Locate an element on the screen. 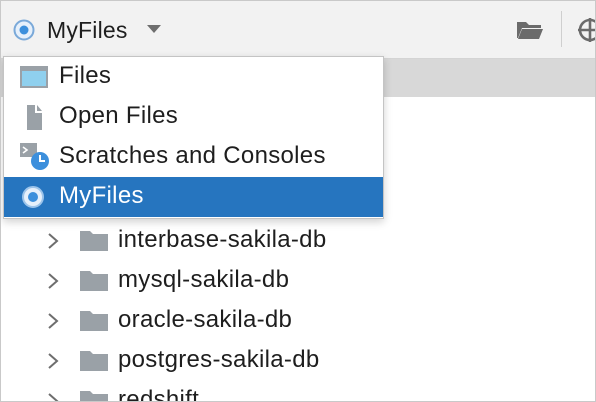  menu-item-label: Files is located at coordinates (85, 75).